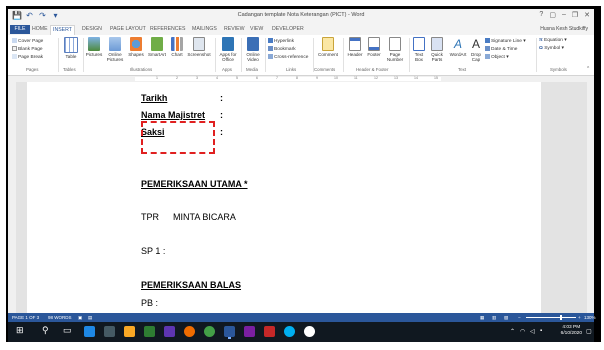 The width and height of the screenshot is (604, 350). Describe the element at coordinates (284, 41) in the screenshot. I see `hyperlink-label: Hyperlink` at that location.